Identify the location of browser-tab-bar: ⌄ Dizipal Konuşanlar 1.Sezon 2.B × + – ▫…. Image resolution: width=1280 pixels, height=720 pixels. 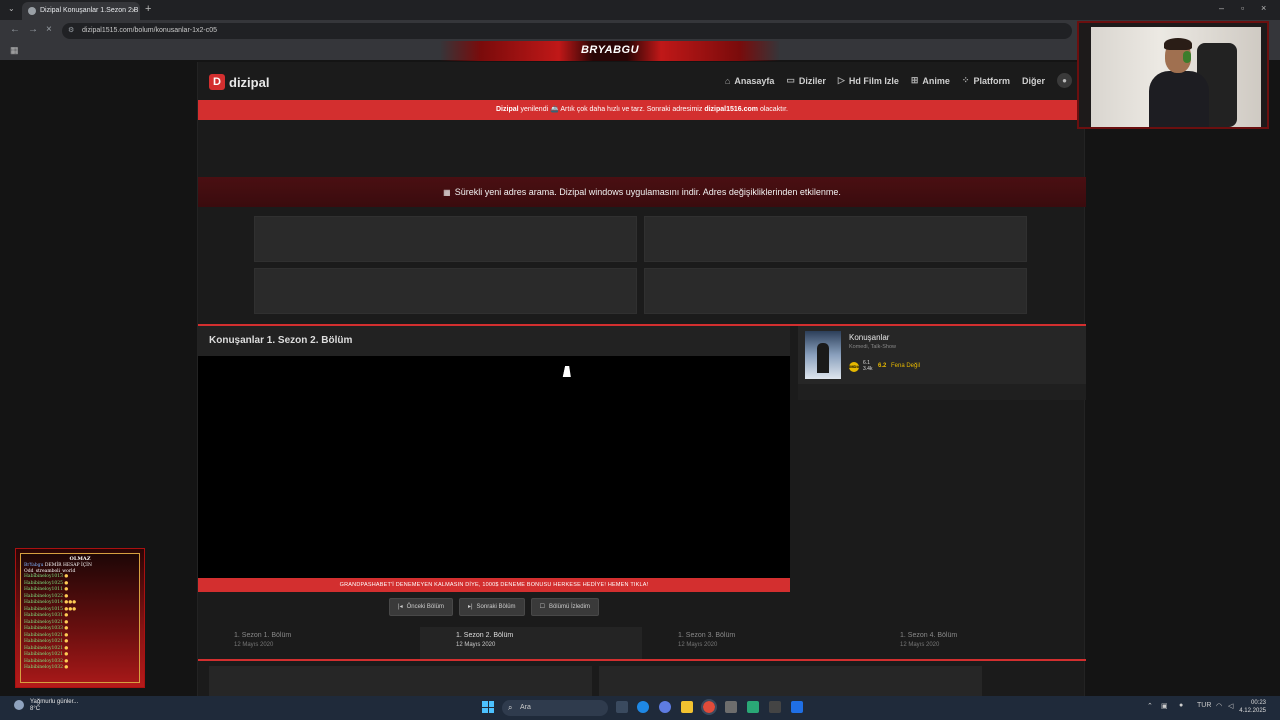
(640, 10).